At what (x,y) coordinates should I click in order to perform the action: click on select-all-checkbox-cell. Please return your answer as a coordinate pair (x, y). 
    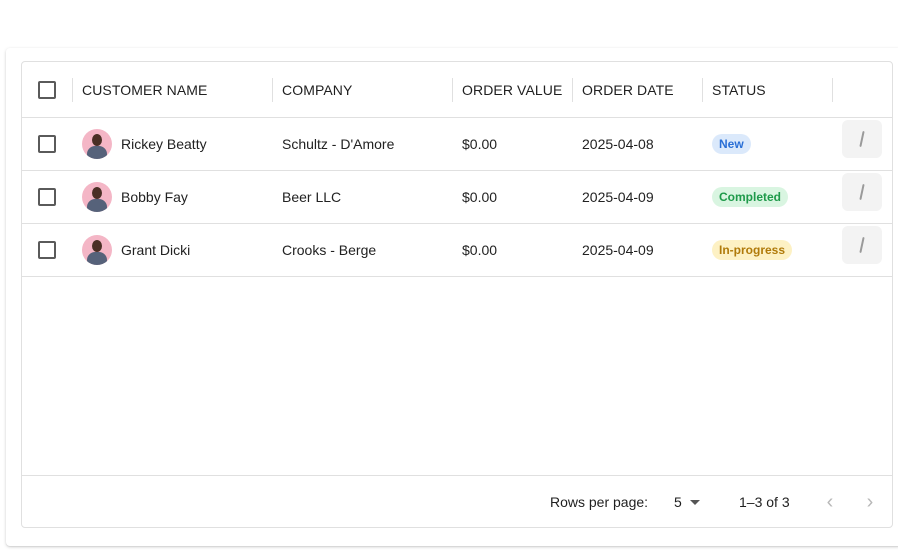
    Looking at the image, I should click on (47, 89).